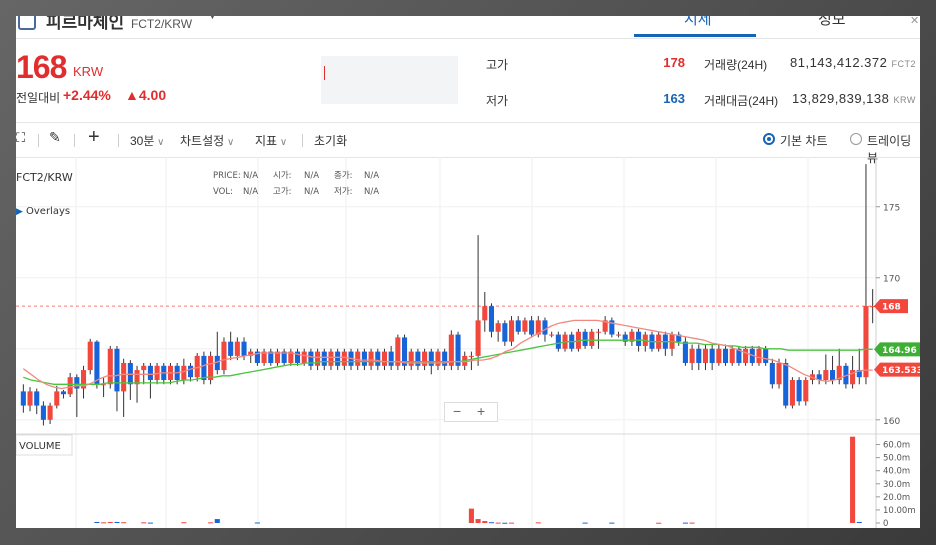 The height and width of the screenshot is (545, 936). Describe the element at coordinates (371, 176) in the screenshot. I see `close-field-value: N/A` at that location.